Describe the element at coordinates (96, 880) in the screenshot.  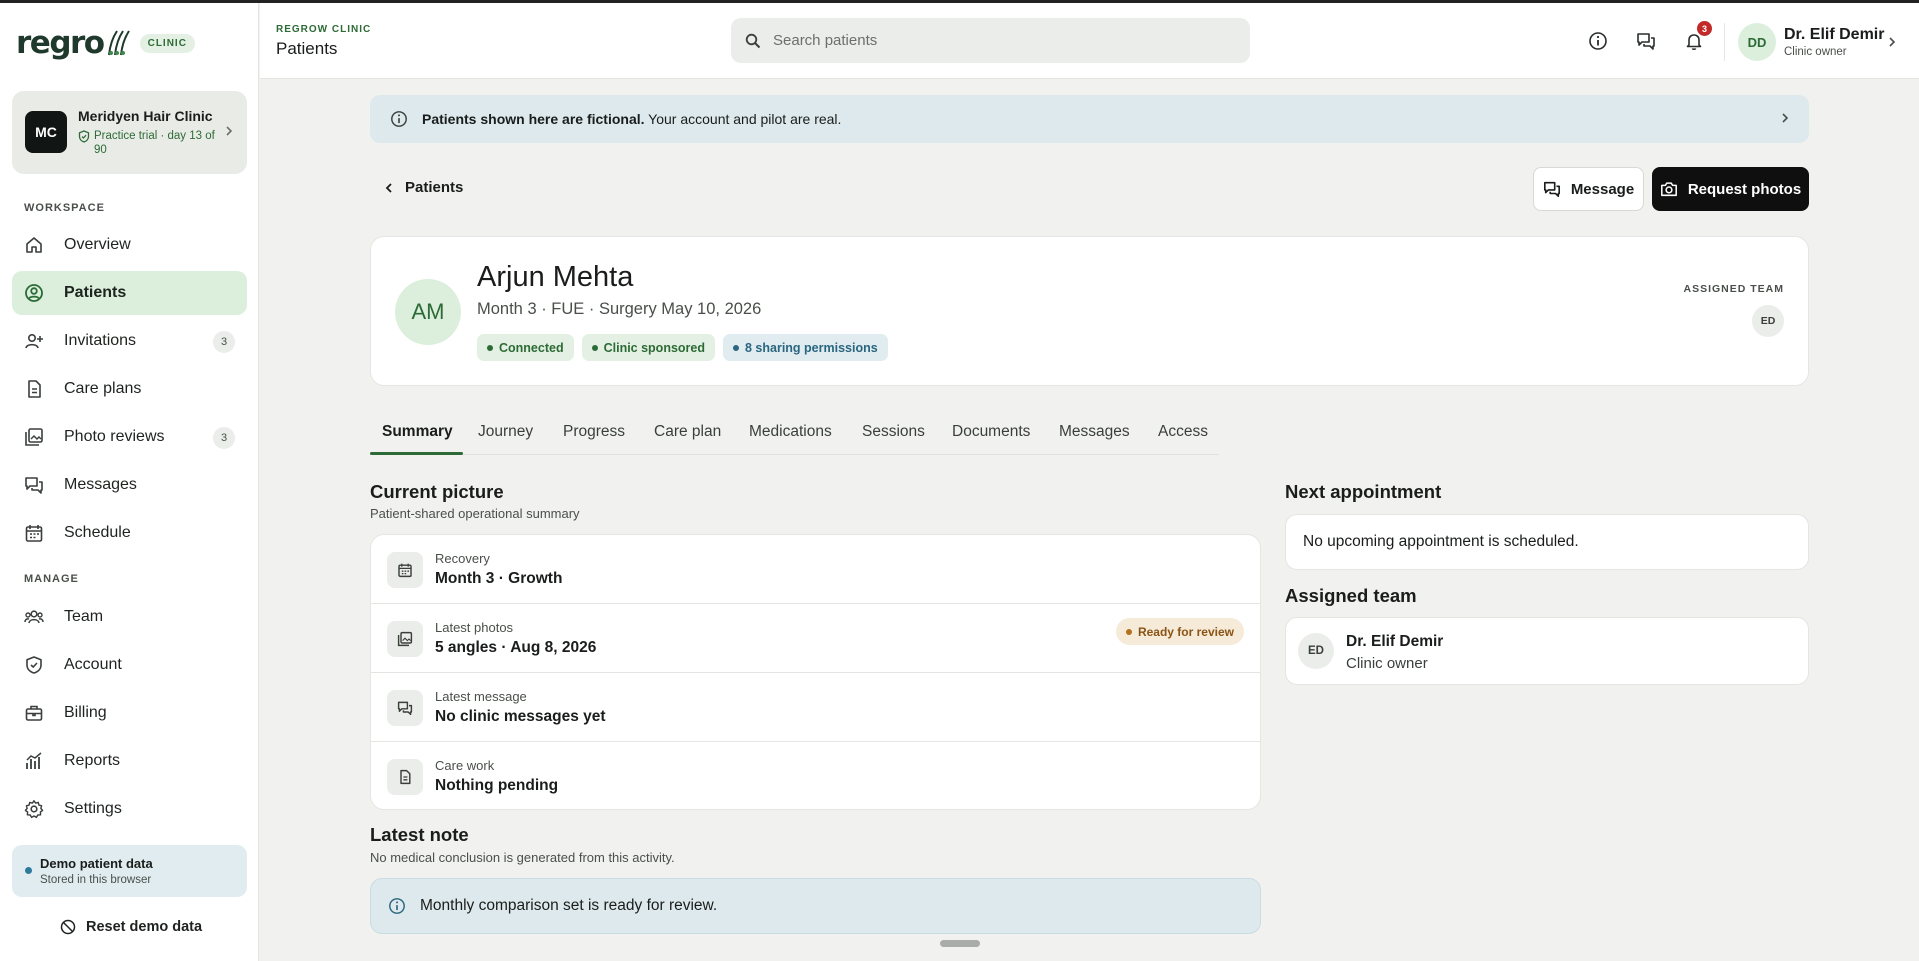
I see `demo-subtitle: Stored in this browser` at that location.